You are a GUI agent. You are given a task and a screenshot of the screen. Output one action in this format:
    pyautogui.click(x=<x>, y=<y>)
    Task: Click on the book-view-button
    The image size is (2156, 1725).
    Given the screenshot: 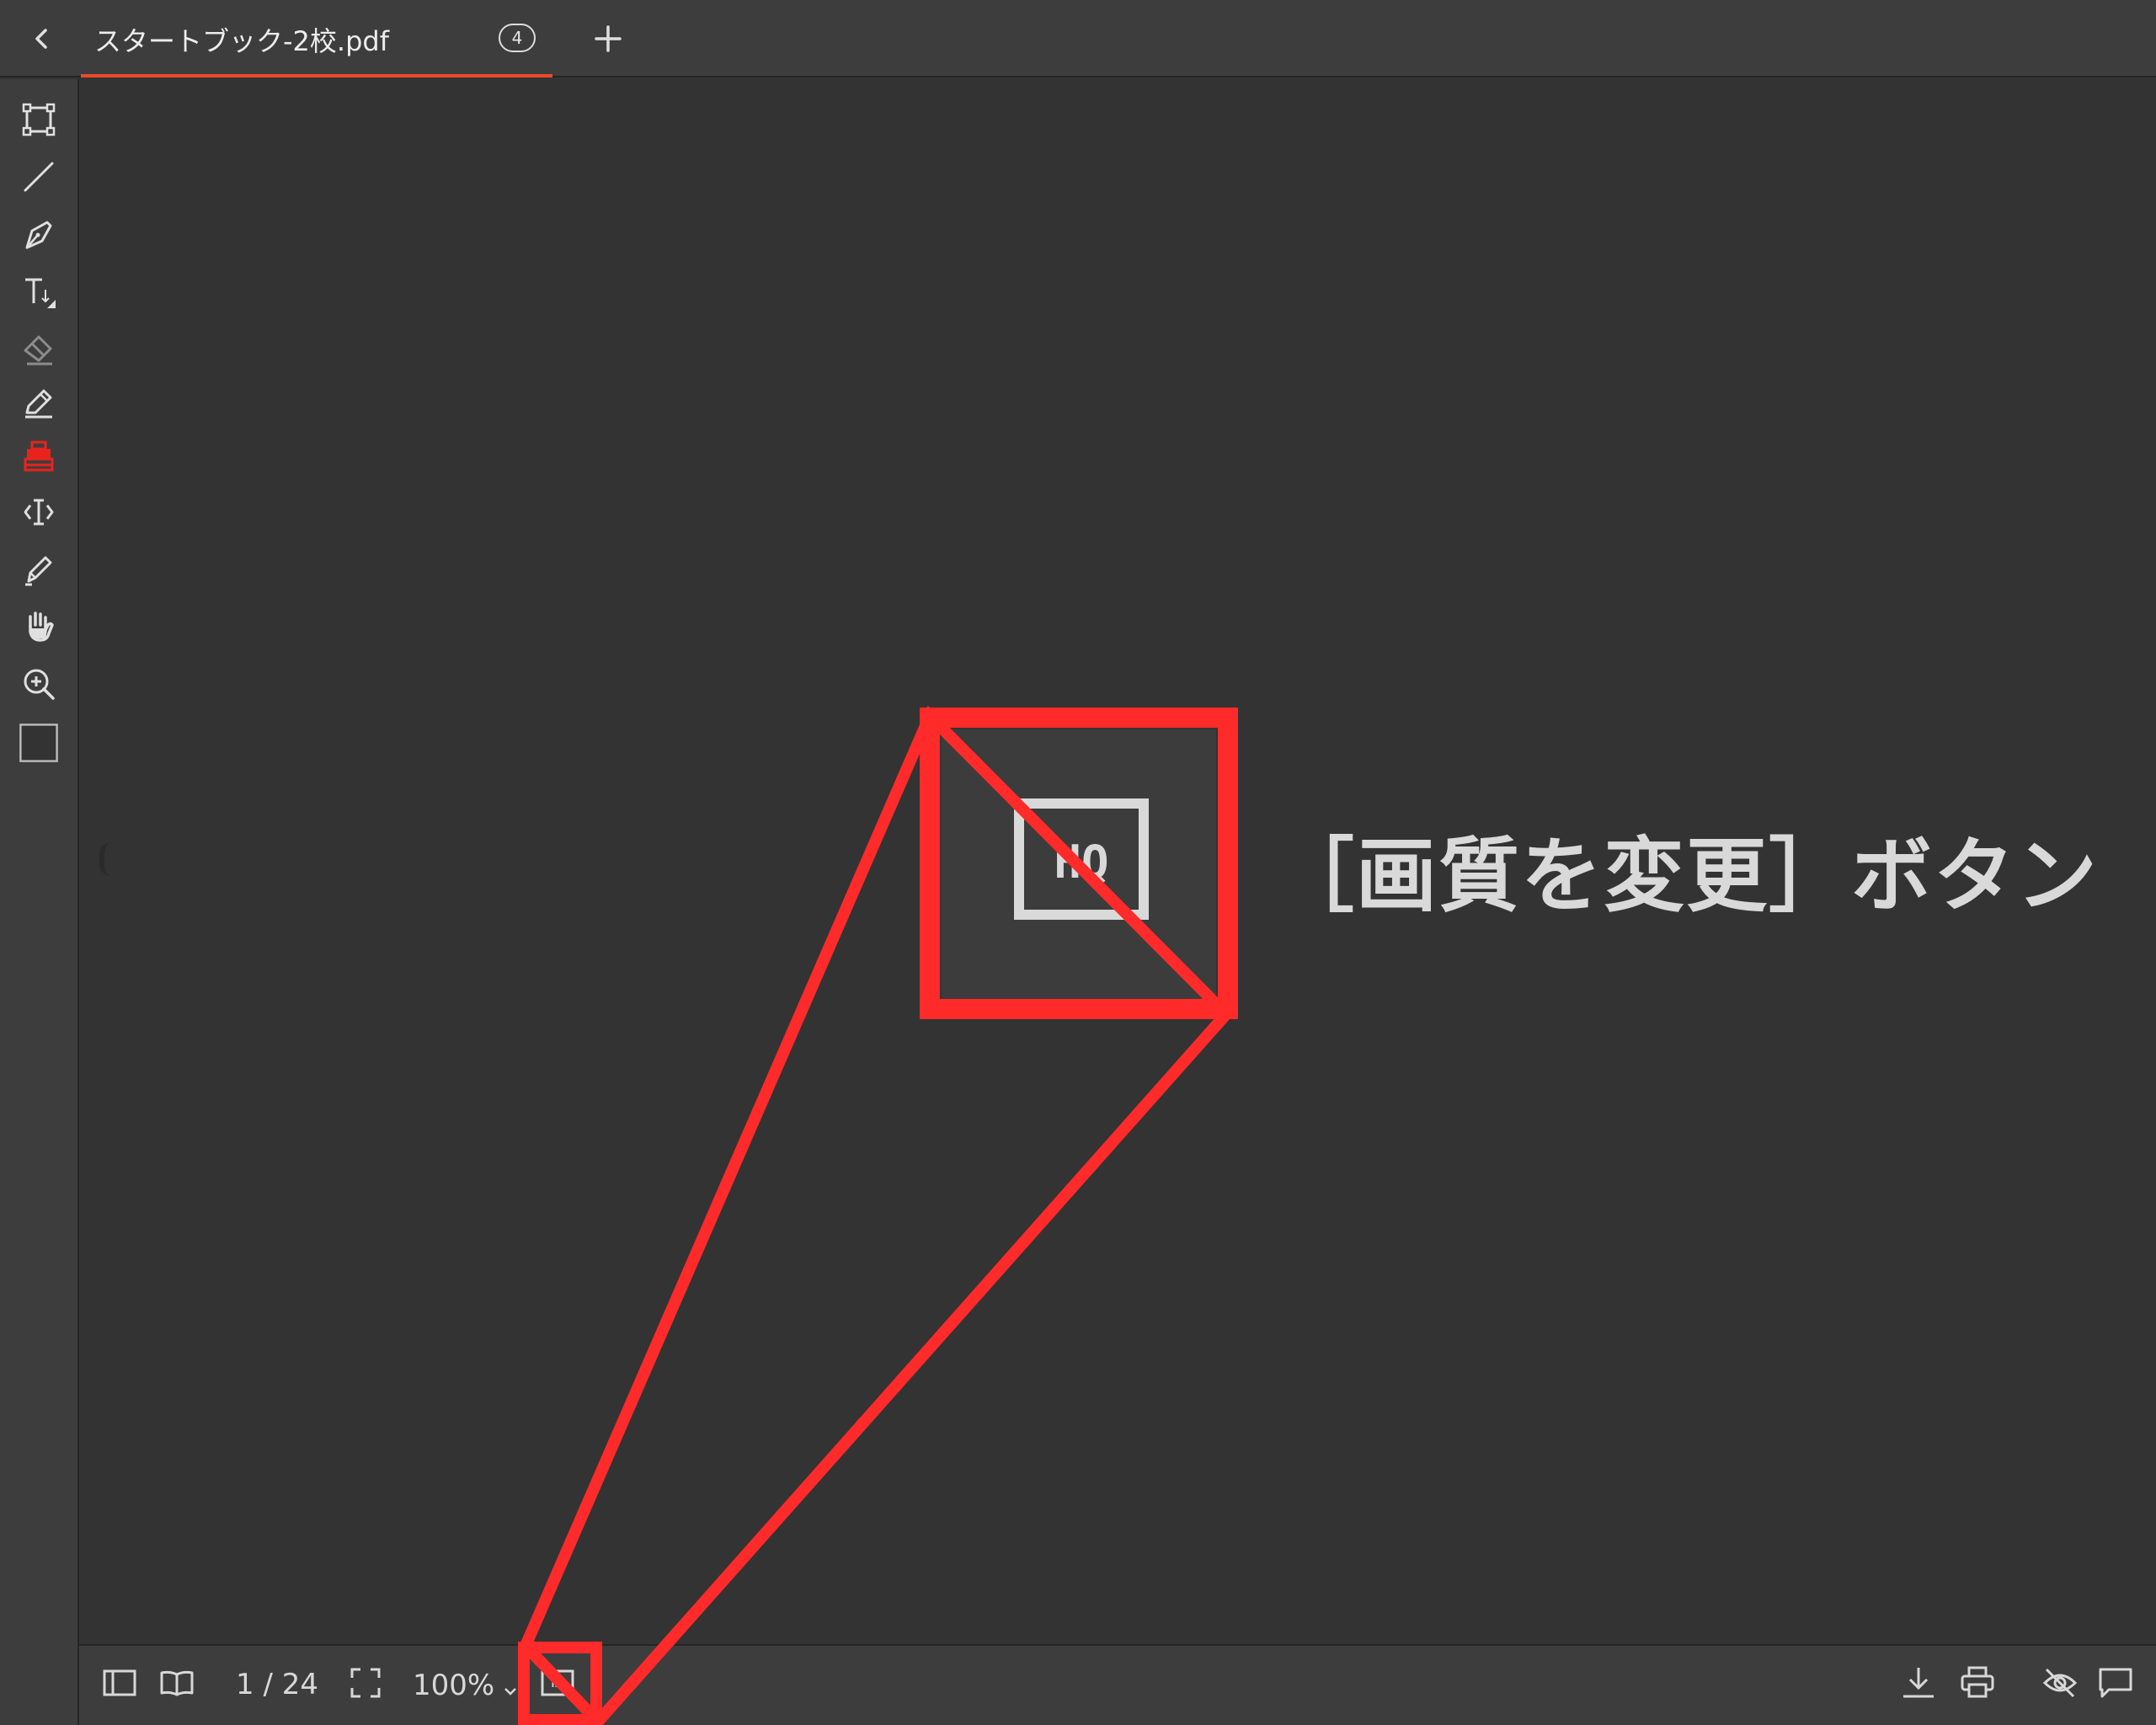 What is the action you would take?
    pyautogui.click(x=176, y=1685)
    